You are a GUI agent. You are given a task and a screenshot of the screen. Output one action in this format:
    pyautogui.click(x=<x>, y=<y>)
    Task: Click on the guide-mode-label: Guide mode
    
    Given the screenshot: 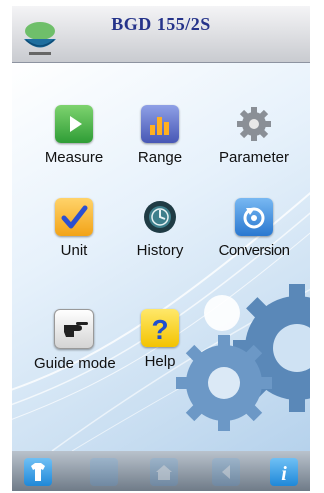 What is the action you would take?
    pyautogui.click(x=75, y=363)
    